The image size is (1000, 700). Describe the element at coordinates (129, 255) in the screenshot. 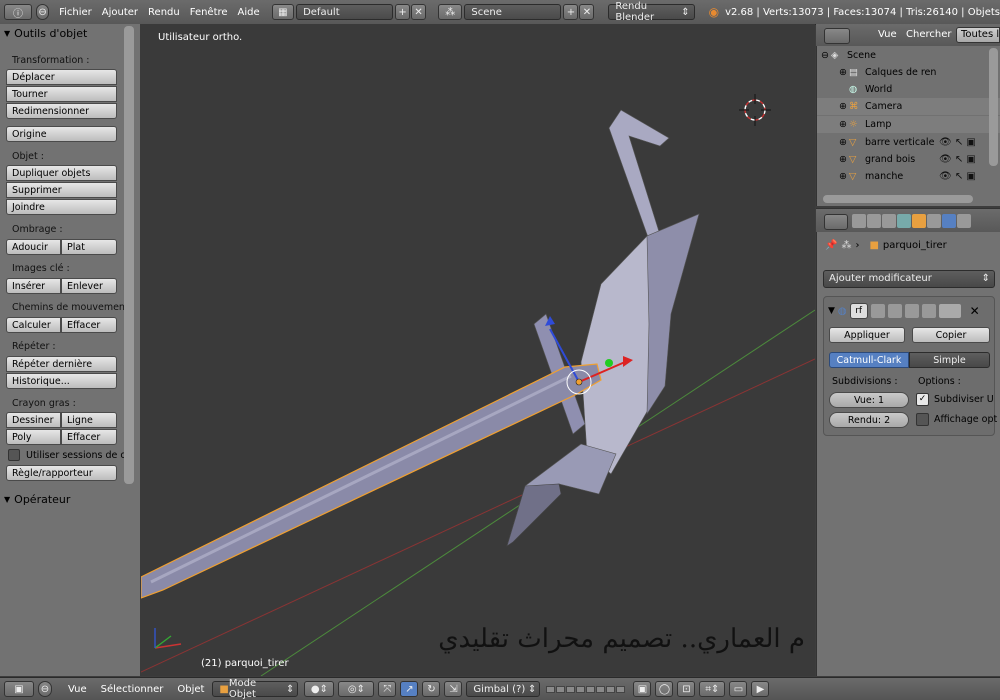

I see `tool-shelf-scrollbar` at that location.